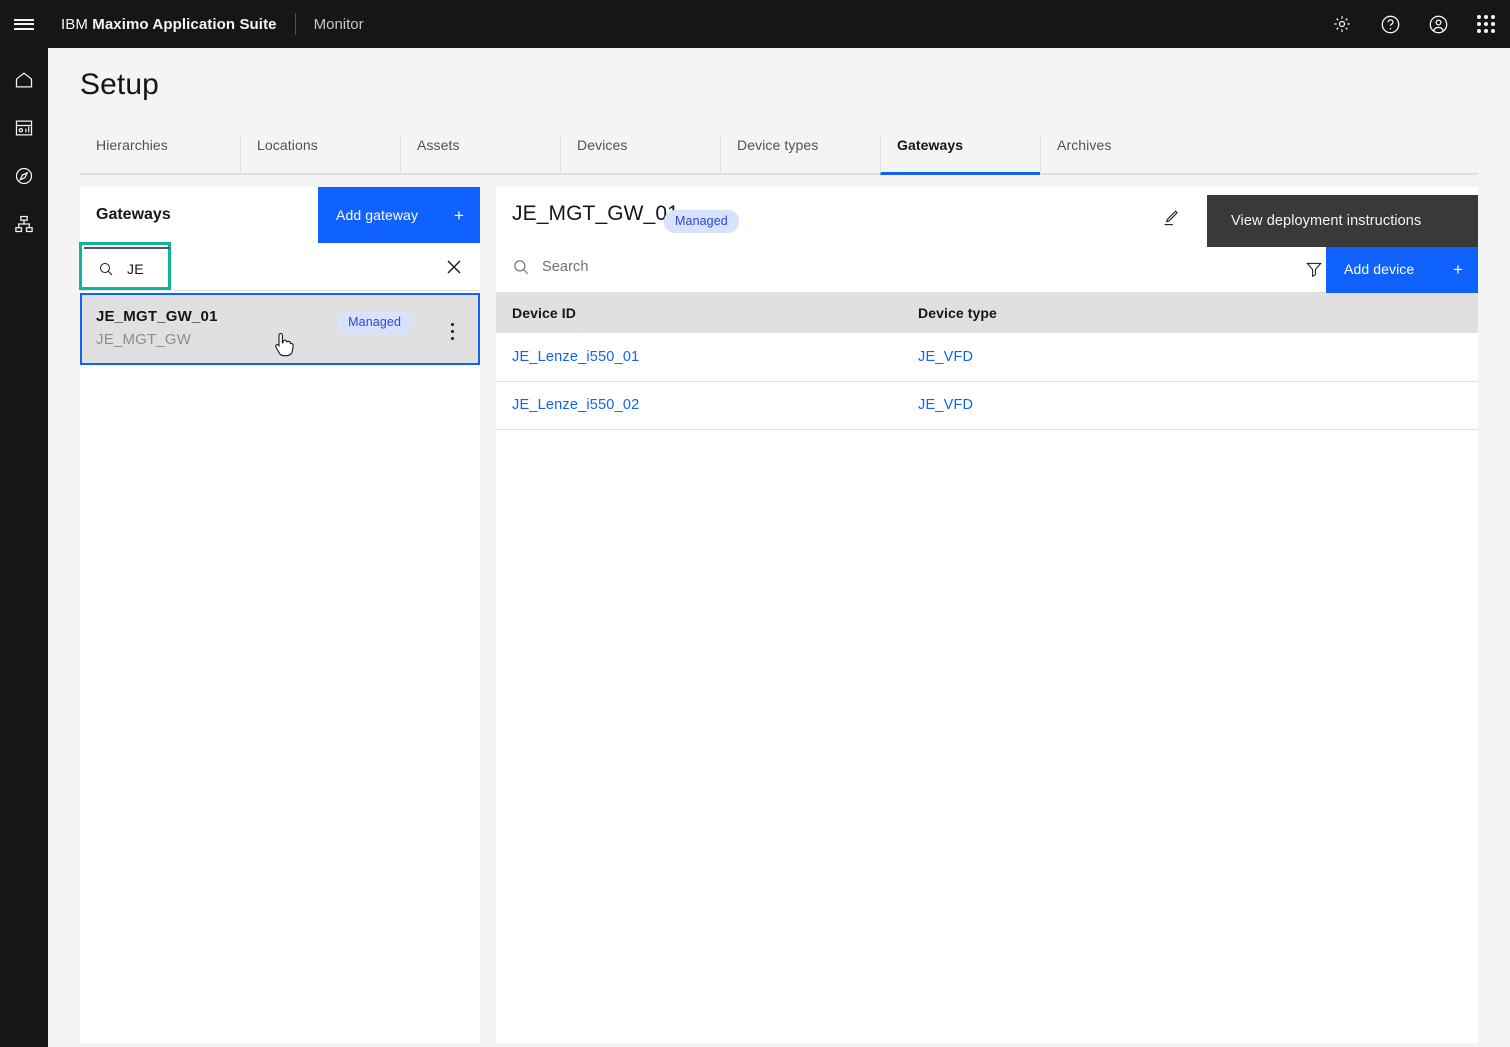 The width and height of the screenshot is (1510, 1047). What do you see at coordinates (987, 269) in the screenshot?
I see `device-search-row: Search Add device +` at bounding box center [987, 269].